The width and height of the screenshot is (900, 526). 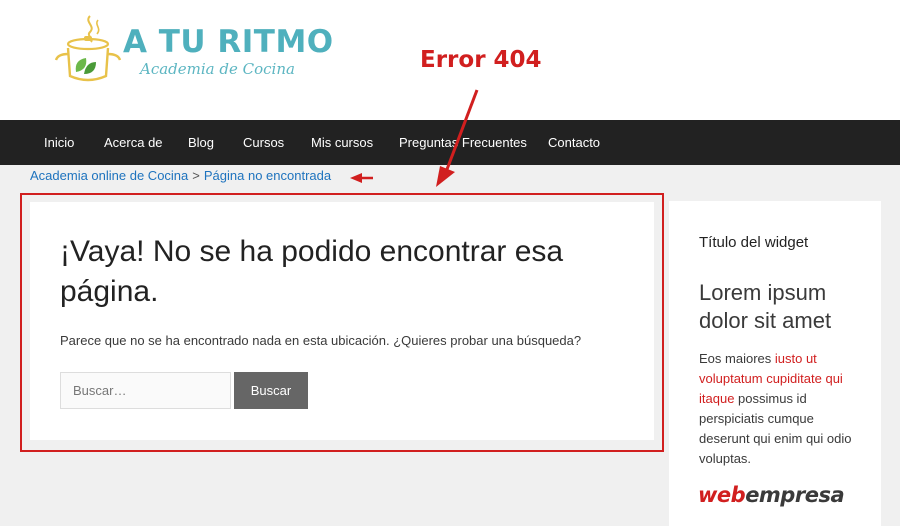 What do you see at coordinates (361, 178) in the screenshot?
I see `arrow-to-breadcrumb-icon` at bounding box center [361, 178].